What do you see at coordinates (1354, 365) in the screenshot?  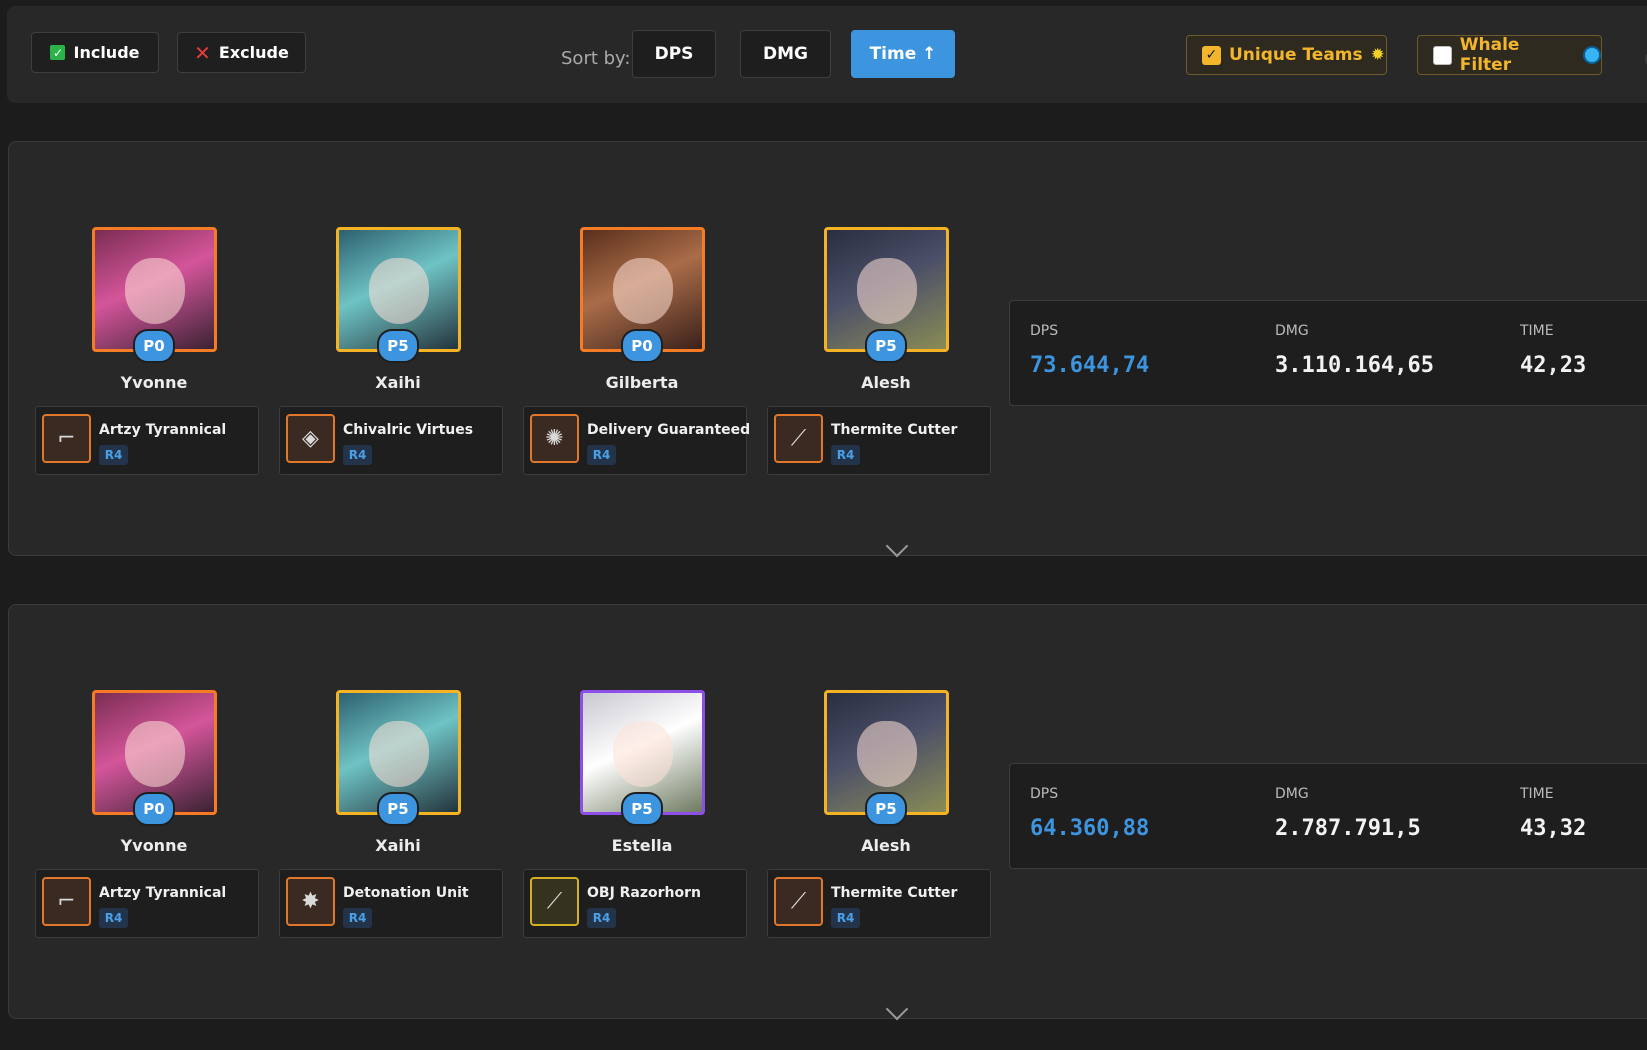 I see `dmg-value: 3.110.164,65` at bounding box center [1354, 365].